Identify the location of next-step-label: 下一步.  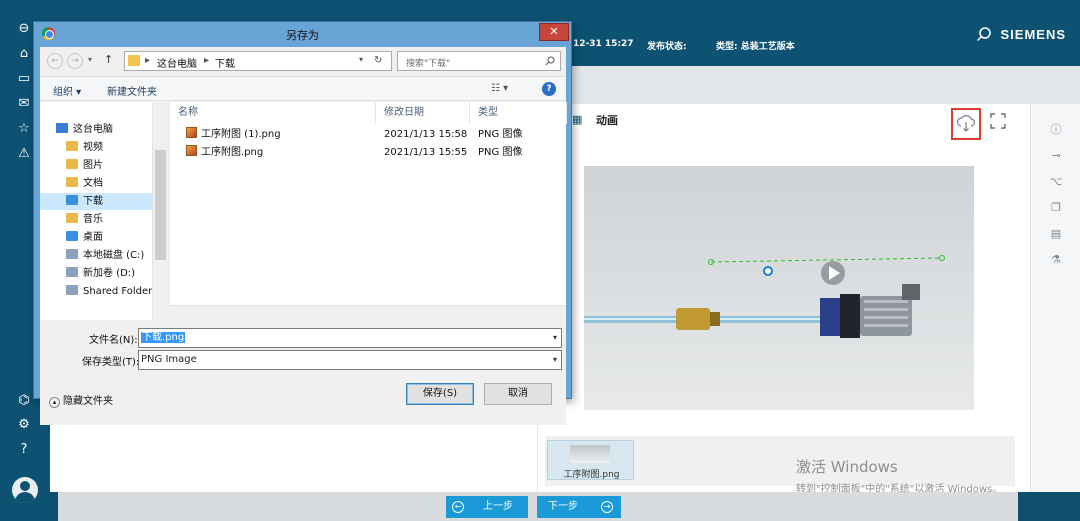
(563, 506).